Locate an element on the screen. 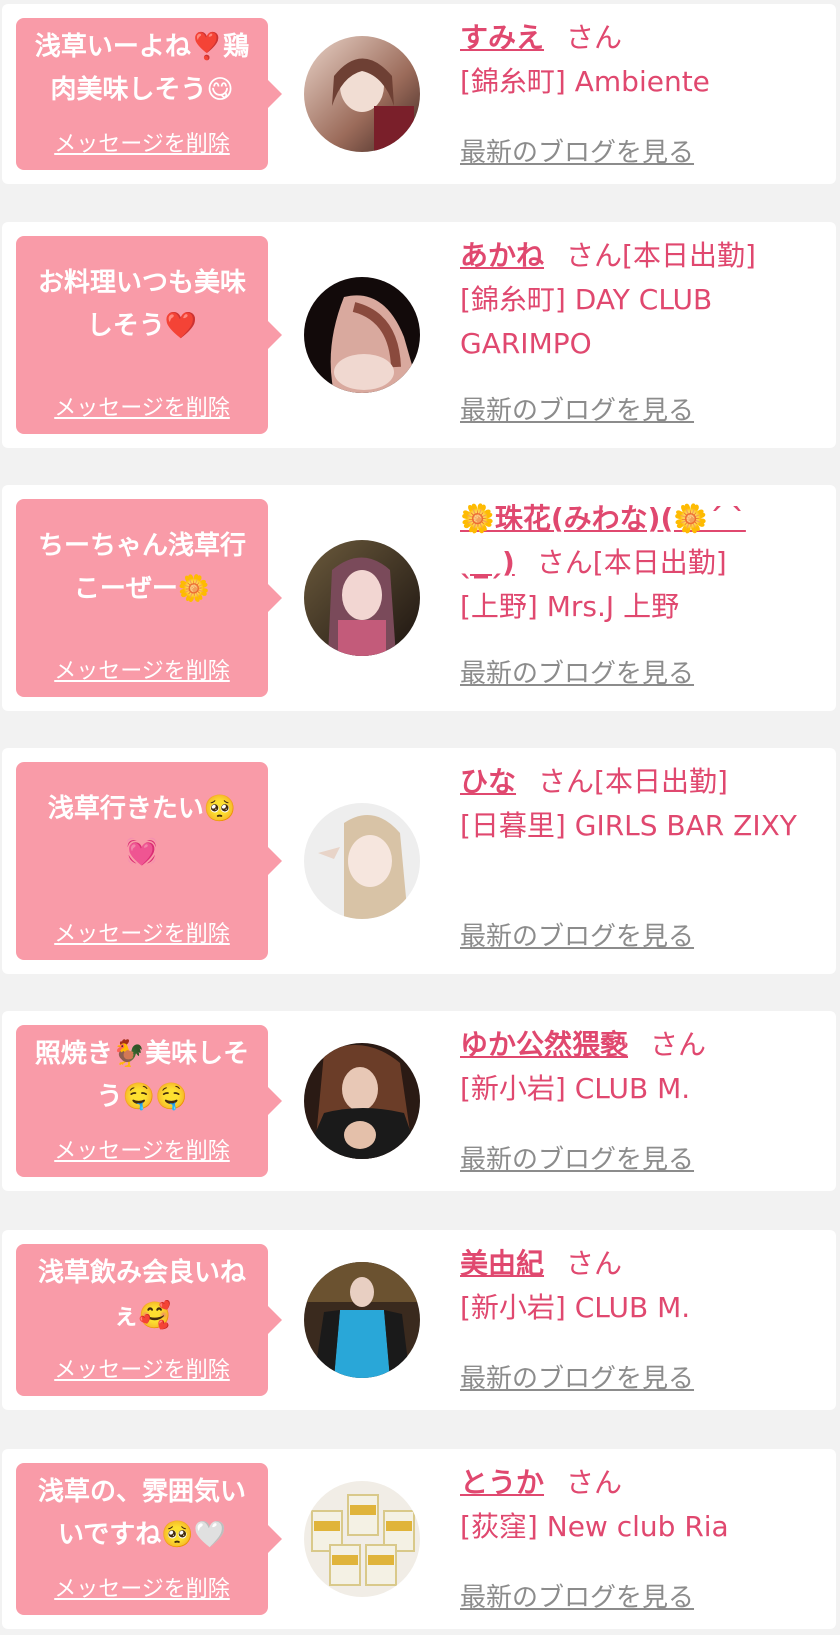 This screenshot has height=1635, width=840. shop-name: [日暮里] GIRLS BAR ZIXY is located at coordinates (628, 825).